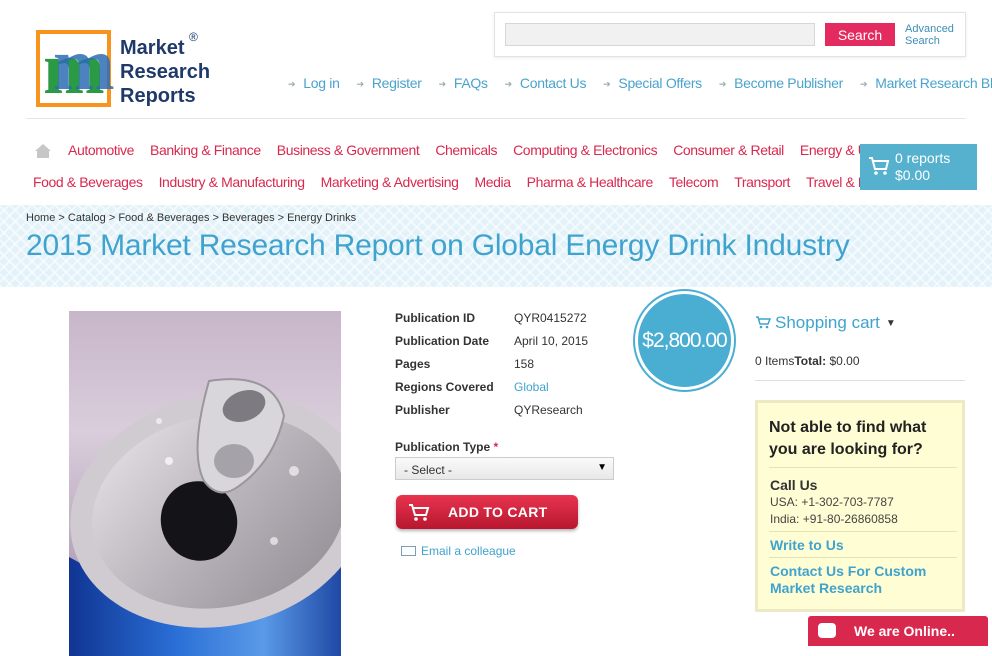  I want to click on top-link-blog: ➔ Market Research Blog, so click(926, 84).